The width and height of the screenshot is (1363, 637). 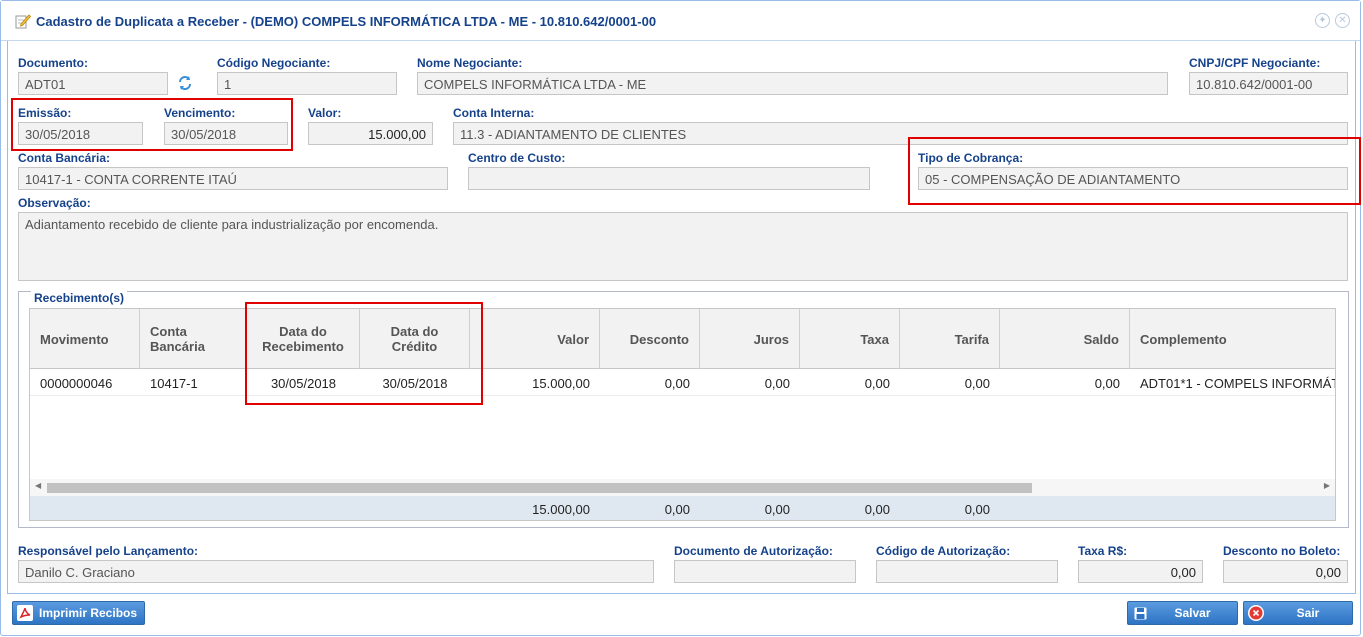 I want to click on pdf-icon, so click(x=25, y=613).